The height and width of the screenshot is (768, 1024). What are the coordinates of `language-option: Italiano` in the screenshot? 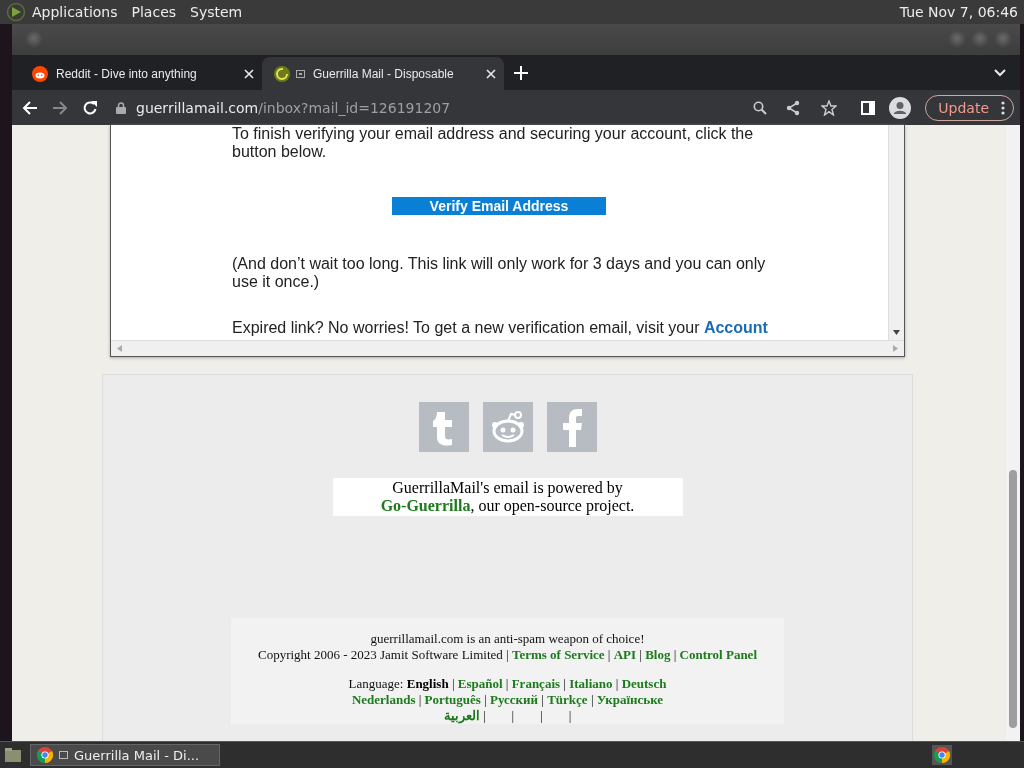 It's located at (591, 683).